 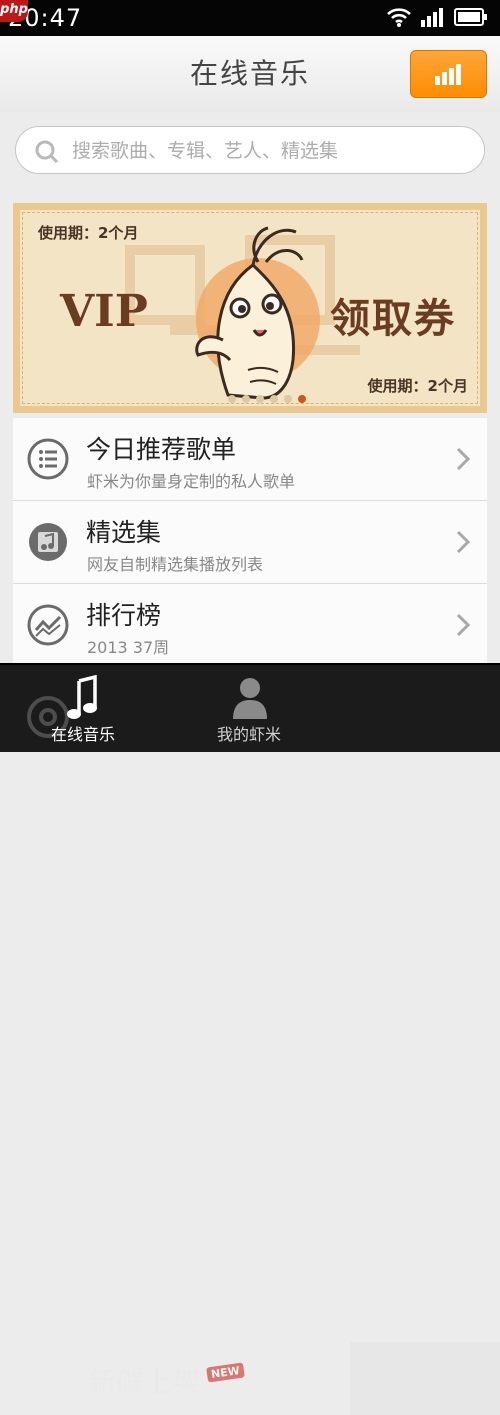 What do you see at coordinates (82, 734) in the screenshot?
I see `tab-label: 在线音乐` at bounding box center [82, 734].